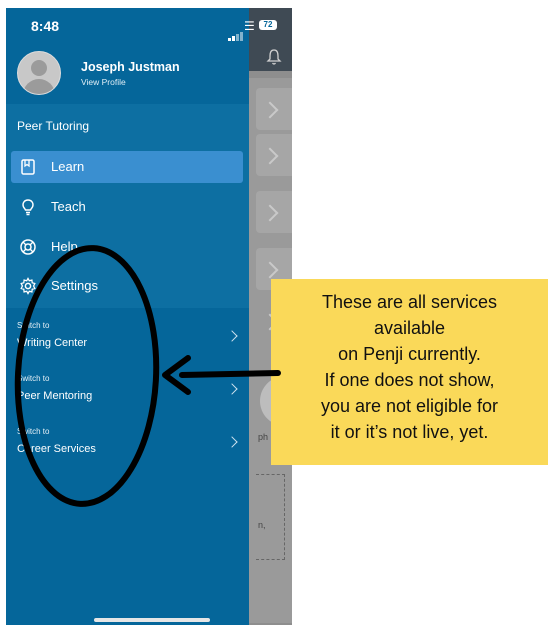 Image resolution: width=550 pixels, height=625 pixels. What do you see at coordinates (149, 25) in the screenshot?
I see `status-bar: 8:48 ☰ 72` at bounding box center [149, 25].